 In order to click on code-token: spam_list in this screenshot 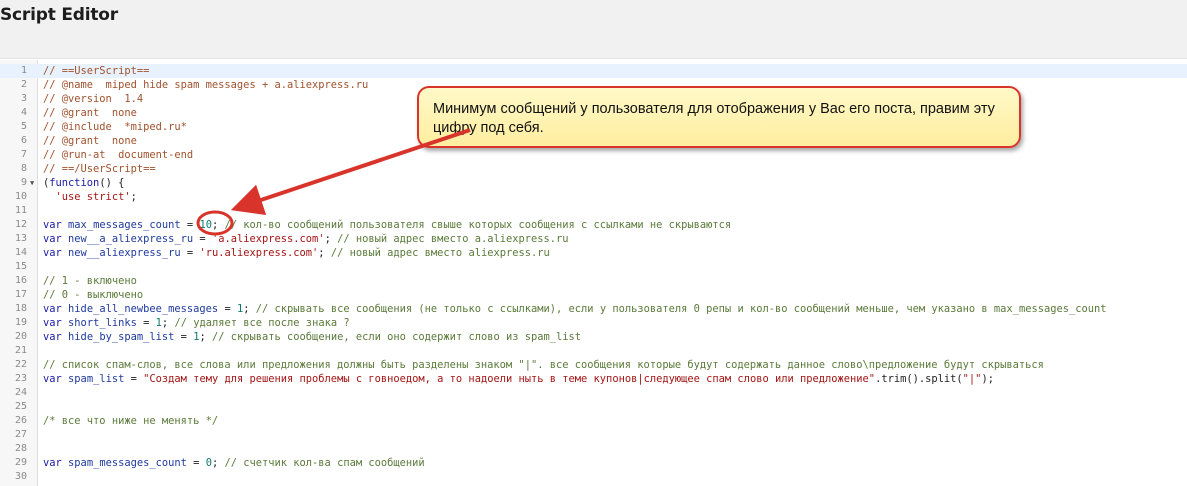, I will do `click(96, 379)`.